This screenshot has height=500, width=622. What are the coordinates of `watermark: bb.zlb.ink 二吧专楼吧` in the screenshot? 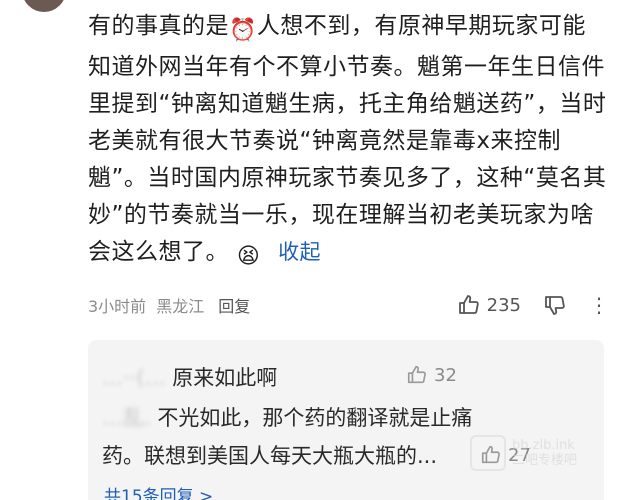 It's located at (535, 453).